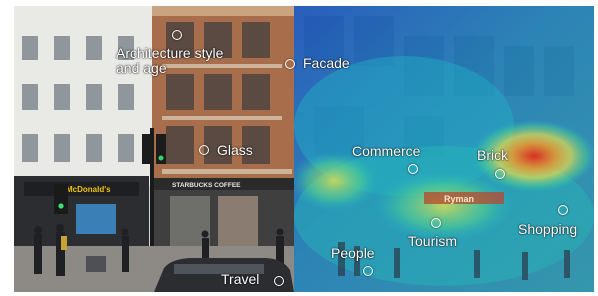 The height and width of the screenshot is (296, 598). What do you see at coordinates (548, 229) in the screenshot?
I see `shopping-label: Shopping` at bounding box center [548, 229].